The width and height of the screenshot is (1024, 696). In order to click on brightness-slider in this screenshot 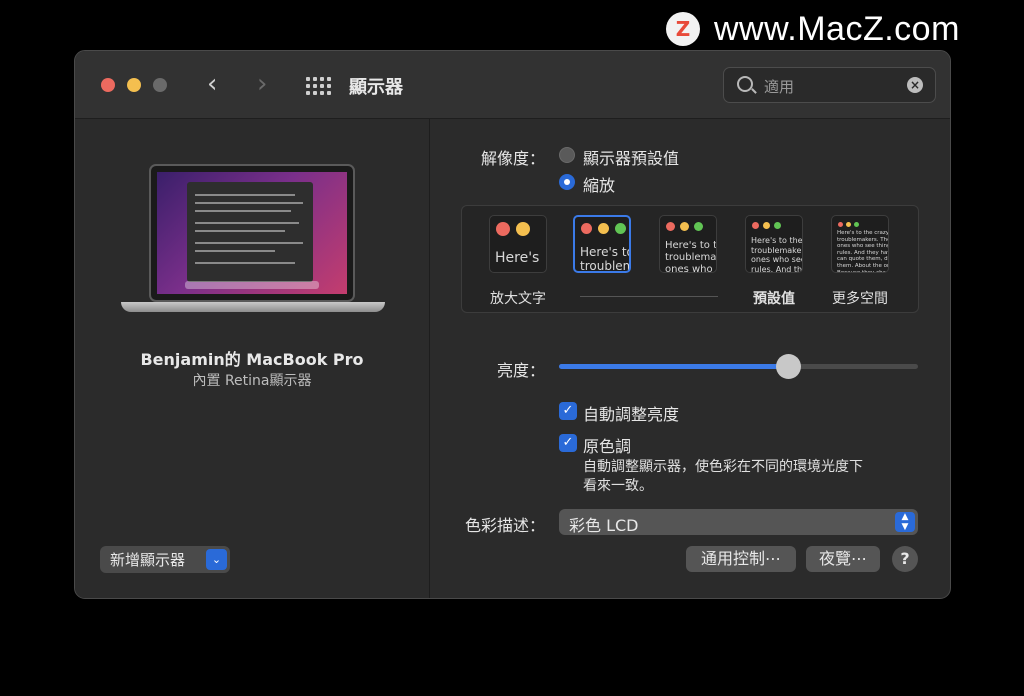, I will do `click(738, 366)`.